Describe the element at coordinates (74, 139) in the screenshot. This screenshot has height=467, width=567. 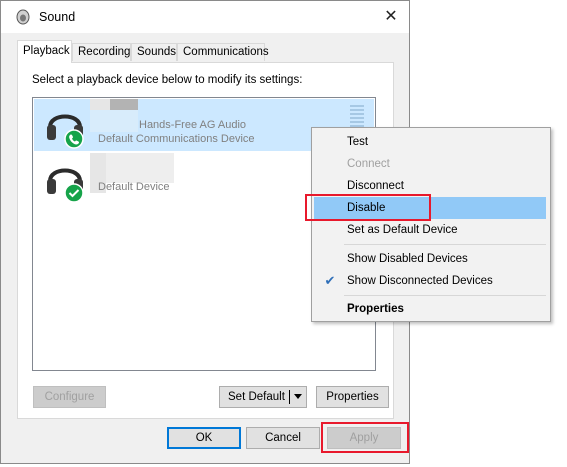
I see `phone-badge-icon` at that location.